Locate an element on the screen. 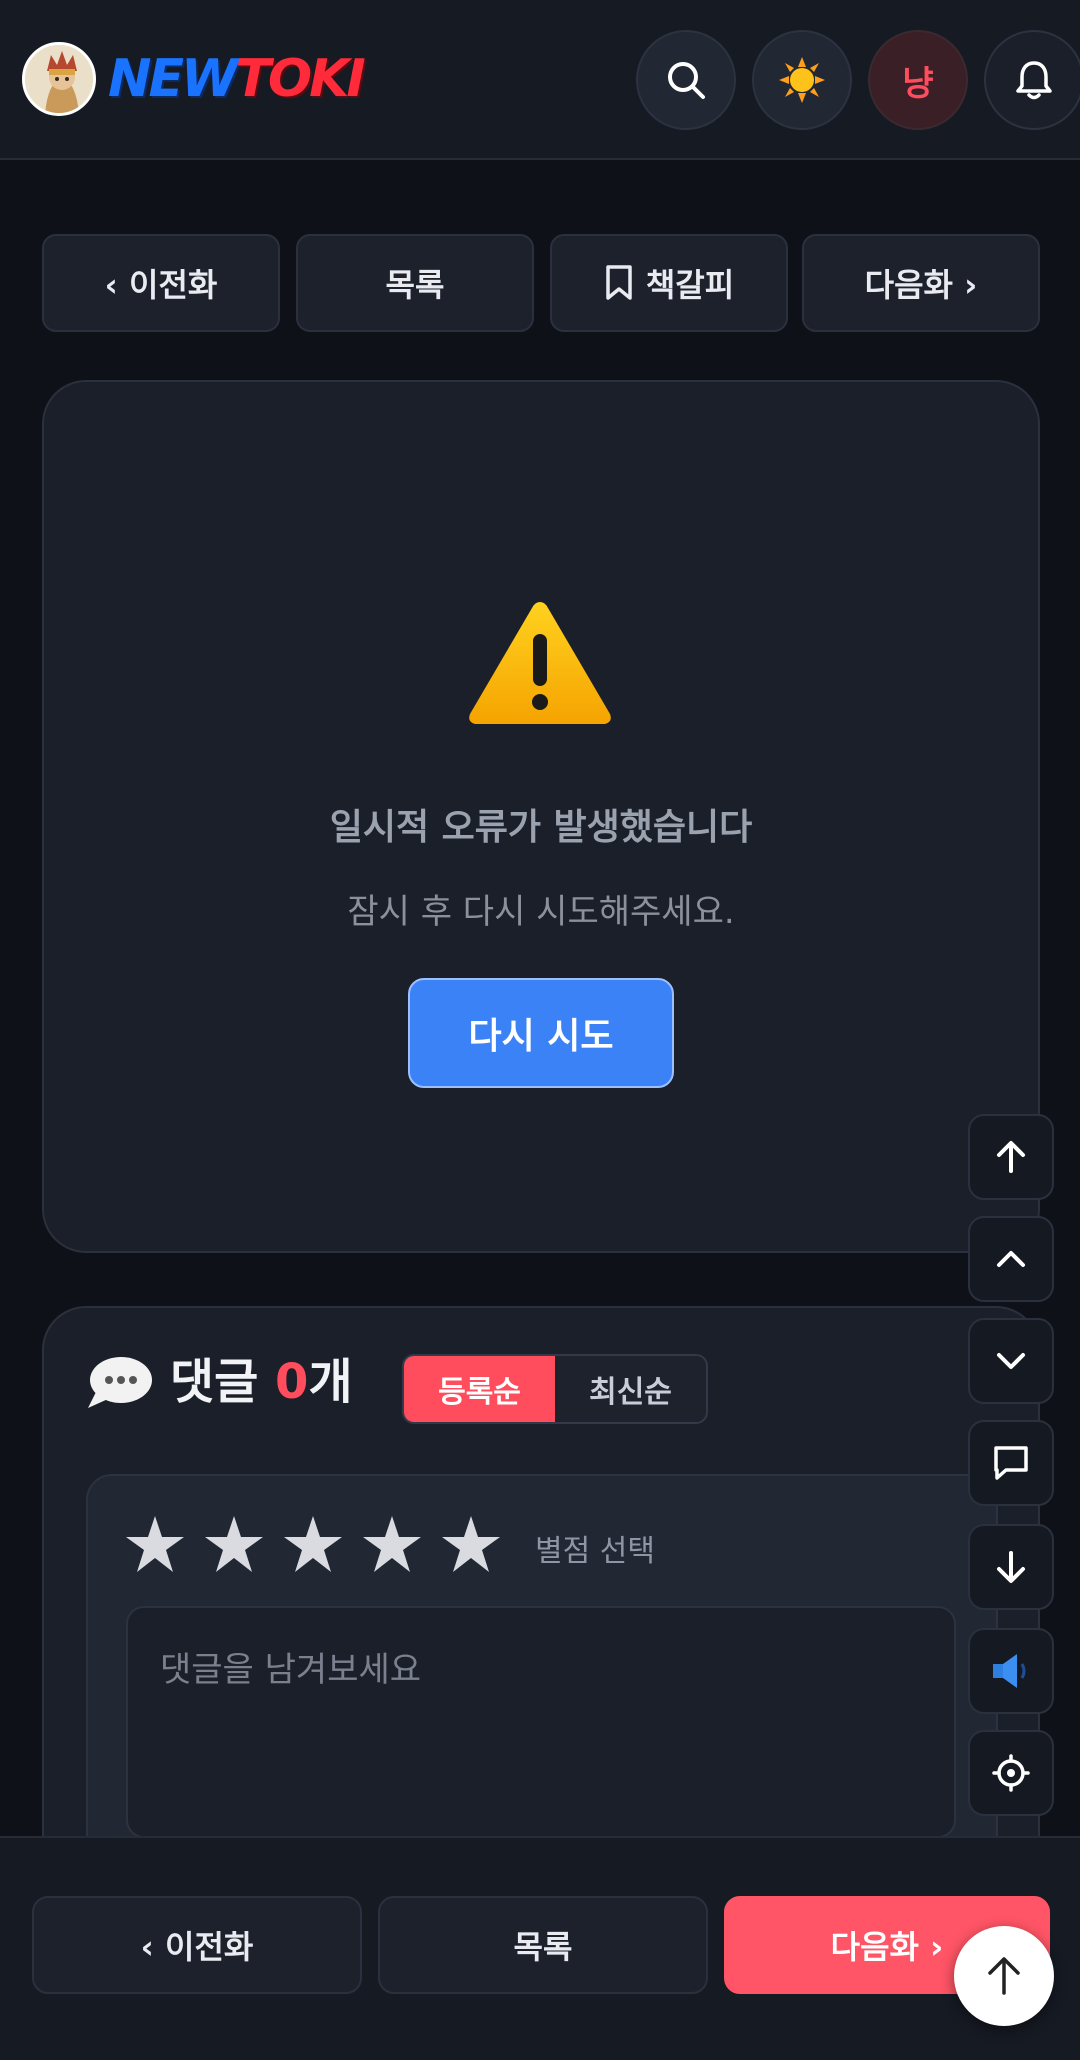  comment-icon is located at coordinates (1011, 1463).